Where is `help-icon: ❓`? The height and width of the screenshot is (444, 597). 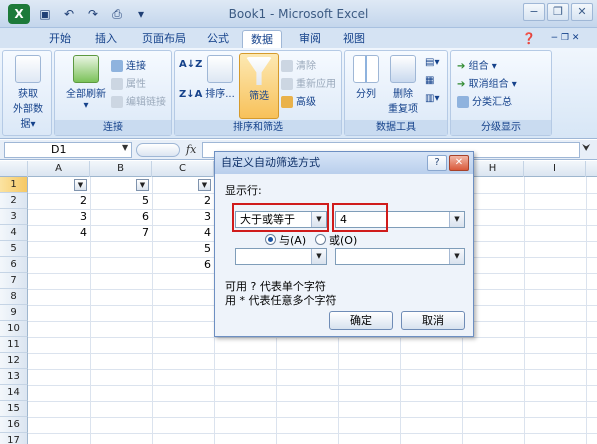 help-icon: ❓ is located at coordinates (529, 39).